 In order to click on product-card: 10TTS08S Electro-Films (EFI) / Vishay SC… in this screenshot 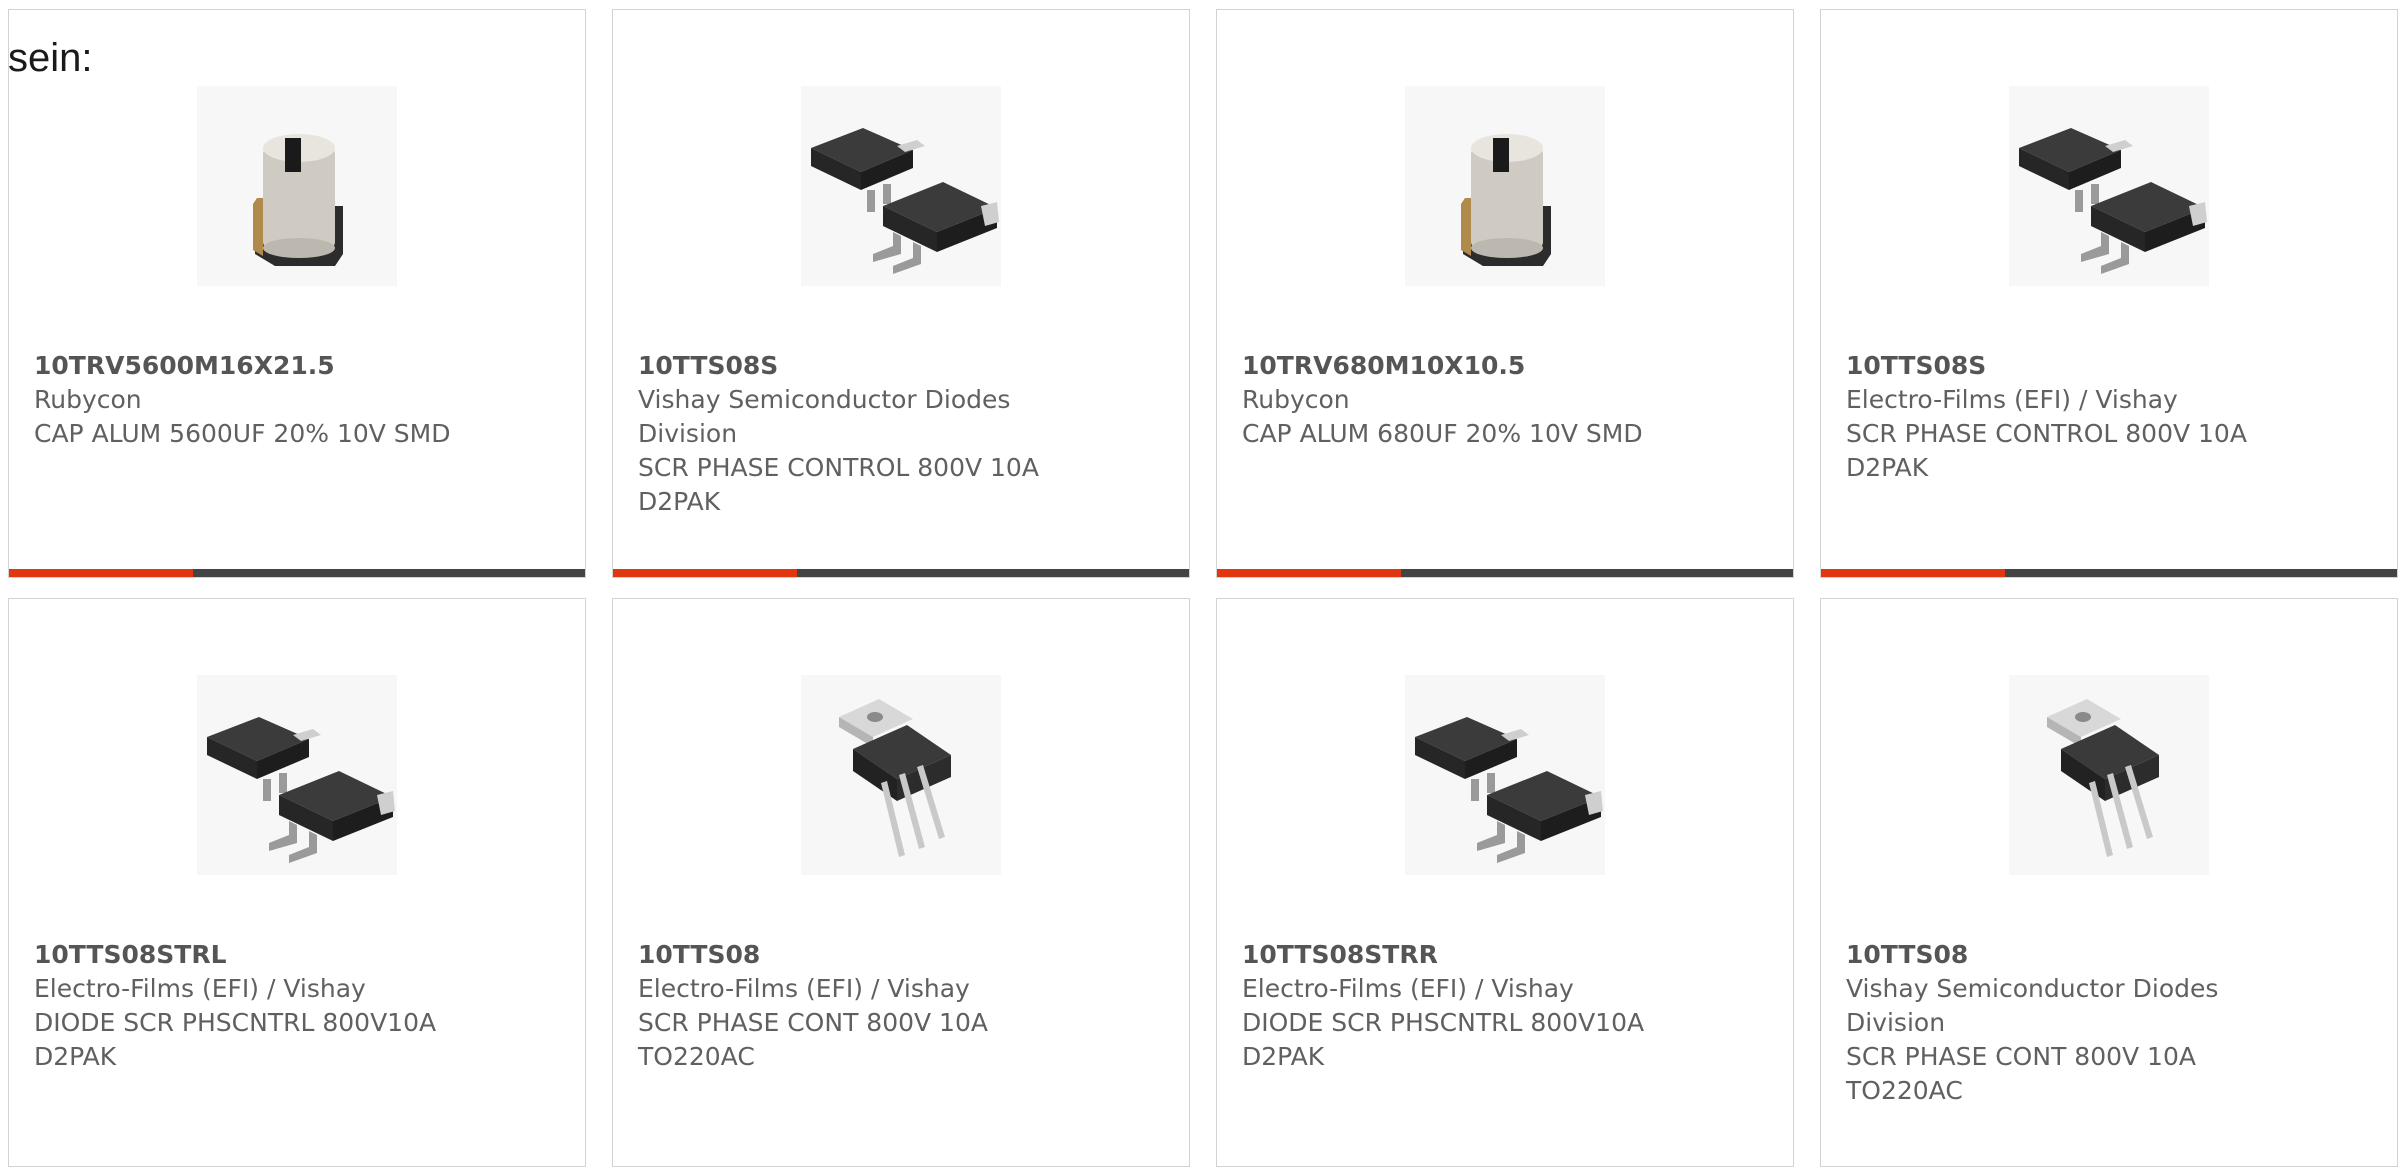, I will do `click(2109, 293)`.